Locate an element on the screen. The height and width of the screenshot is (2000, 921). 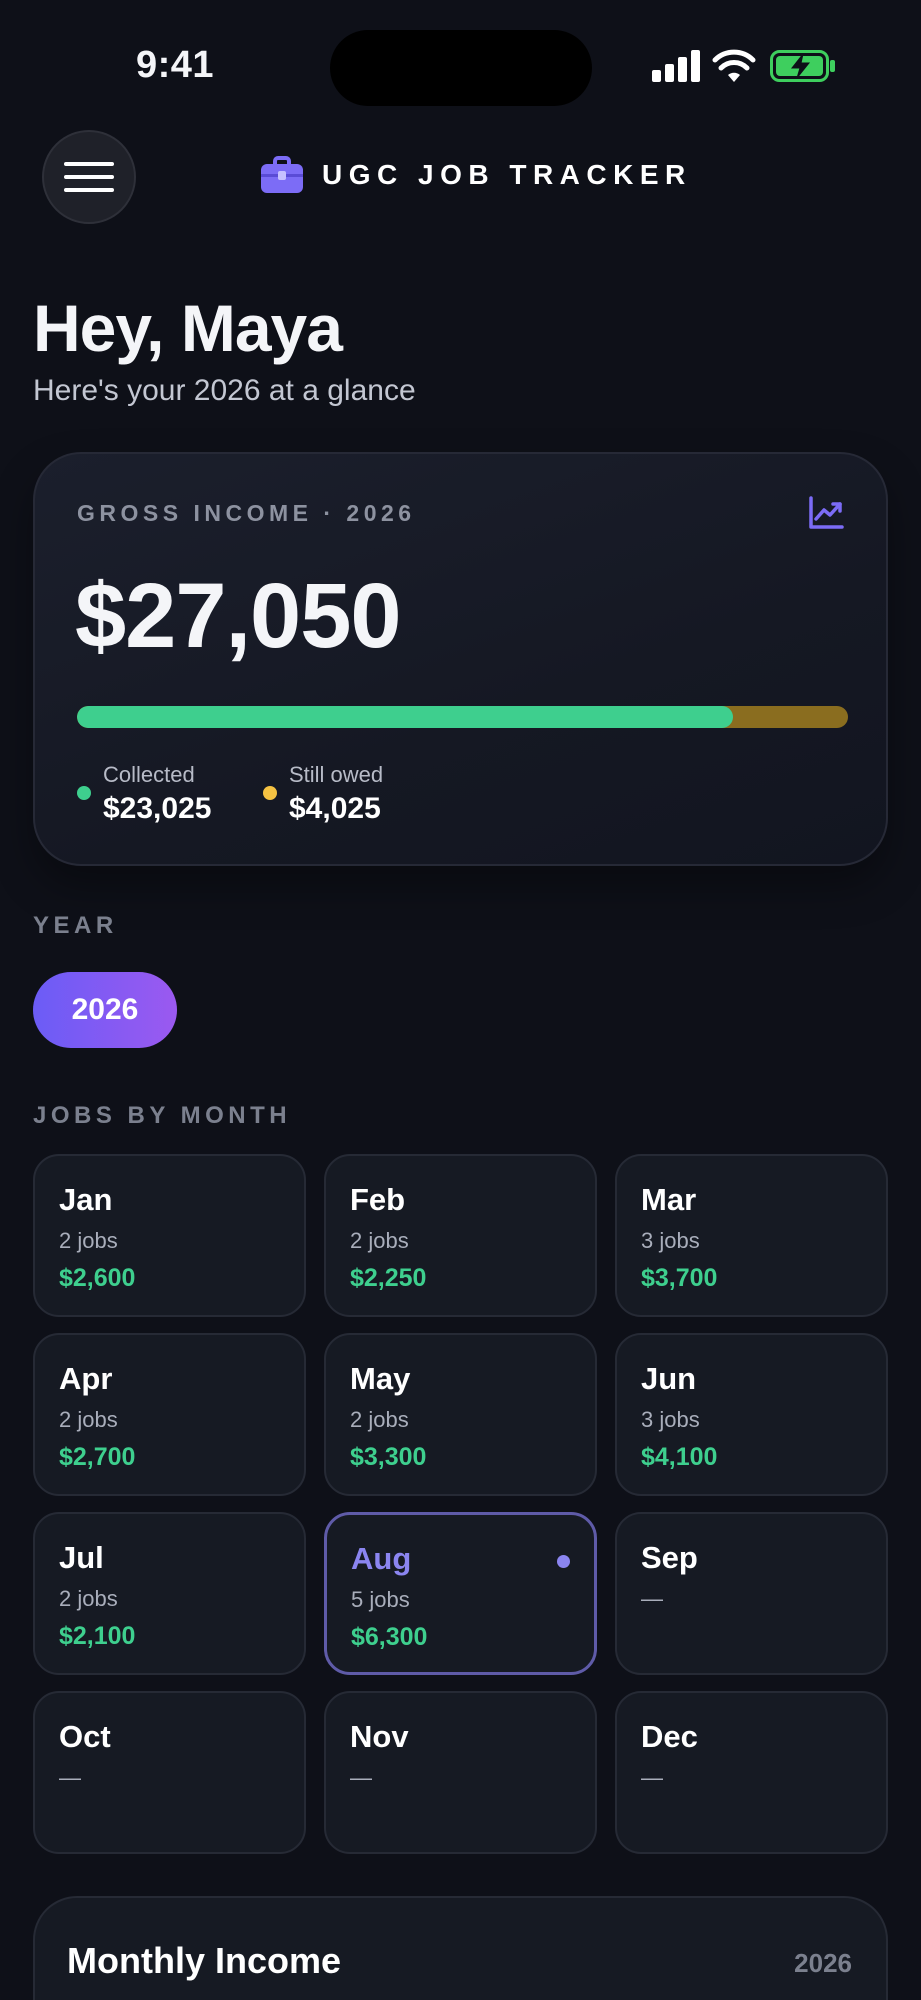
month-name: Apr is located at coordinates (86, 1378).